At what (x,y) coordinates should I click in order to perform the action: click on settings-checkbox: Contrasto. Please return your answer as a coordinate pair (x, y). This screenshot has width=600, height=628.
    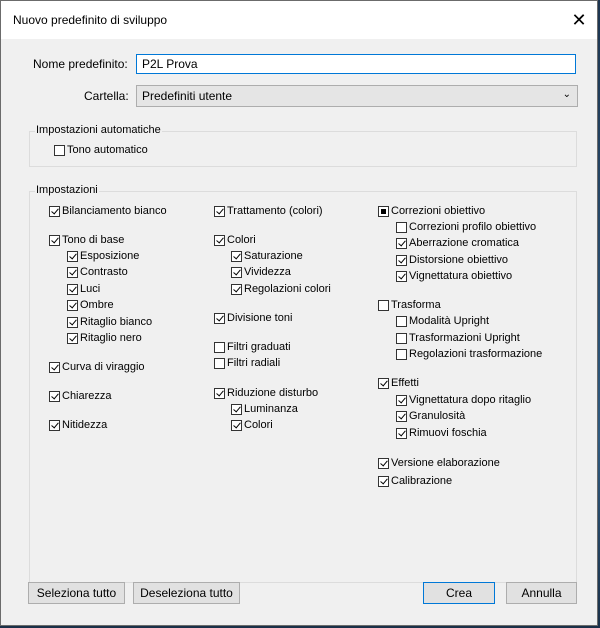
    Looking at the image, I should click on (97, 272).